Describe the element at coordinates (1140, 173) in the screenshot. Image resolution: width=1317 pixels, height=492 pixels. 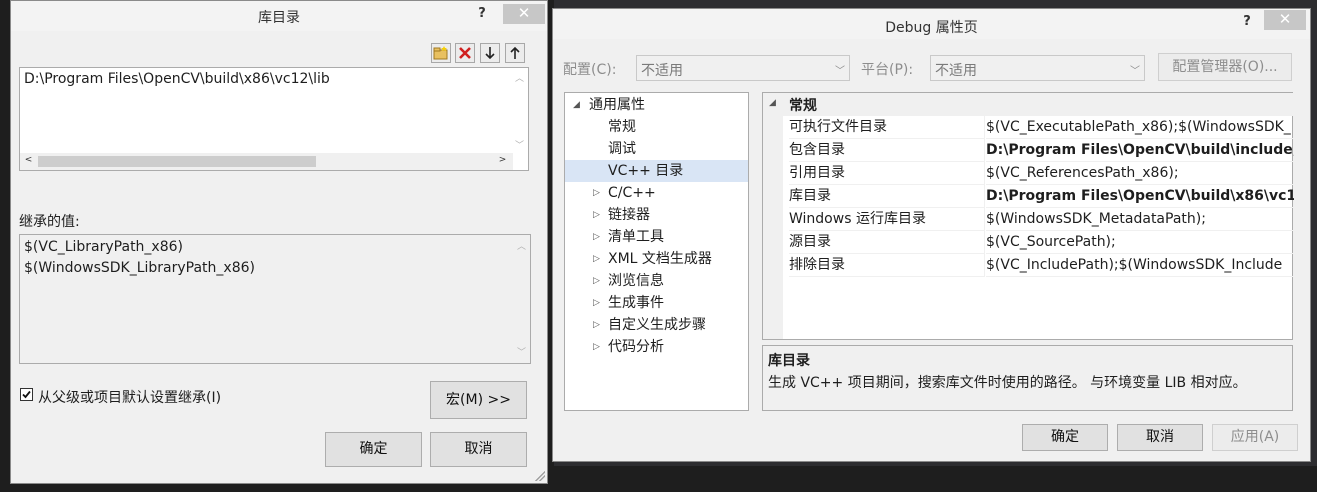
I see `property-value: $(VC_ReferencesPath_x86);` at that location.